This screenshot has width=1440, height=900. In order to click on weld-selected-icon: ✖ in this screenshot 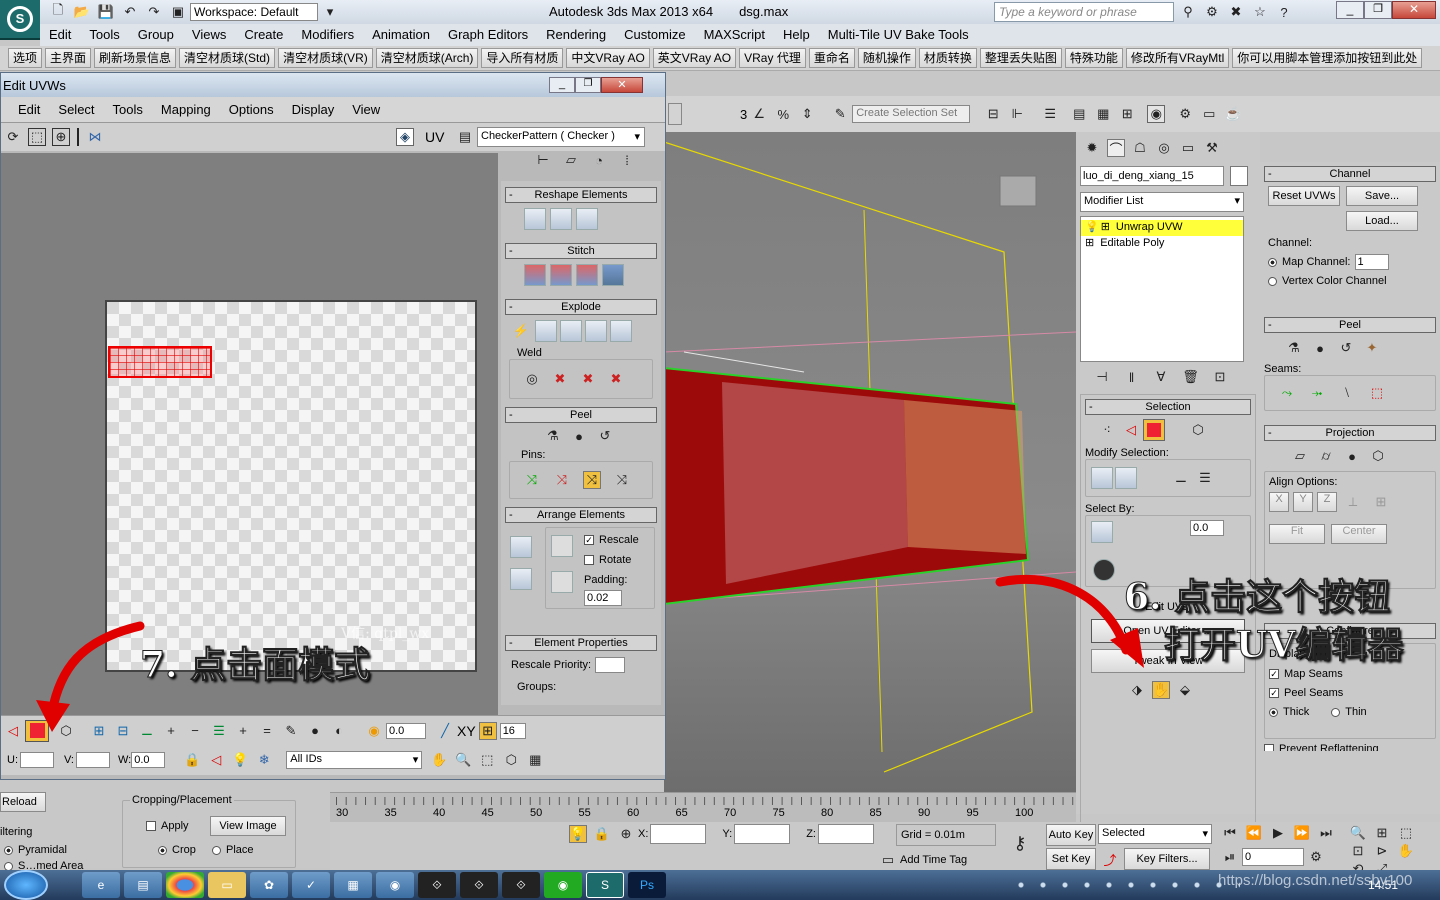, I will do `click(560, 379)`.